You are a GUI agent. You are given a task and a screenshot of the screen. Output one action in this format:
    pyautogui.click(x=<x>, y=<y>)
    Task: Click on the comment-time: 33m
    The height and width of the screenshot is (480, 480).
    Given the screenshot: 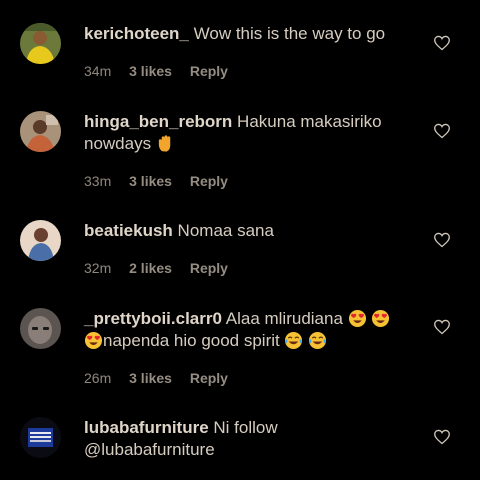 What is the action you would take?
    pyautogui.click(x=98, y=181)
    